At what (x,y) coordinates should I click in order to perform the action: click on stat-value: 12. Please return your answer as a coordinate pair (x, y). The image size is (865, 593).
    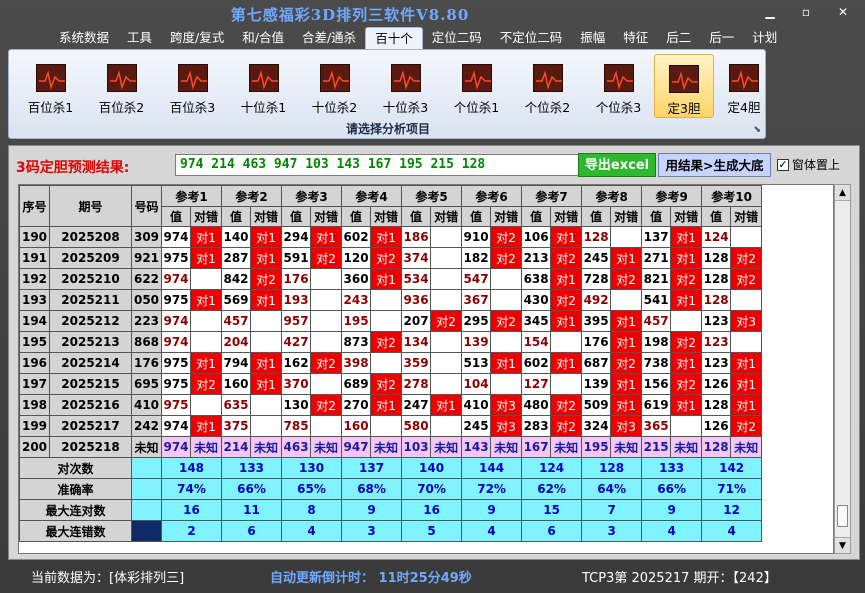
    Looking at the image, I should click on (732, 510).